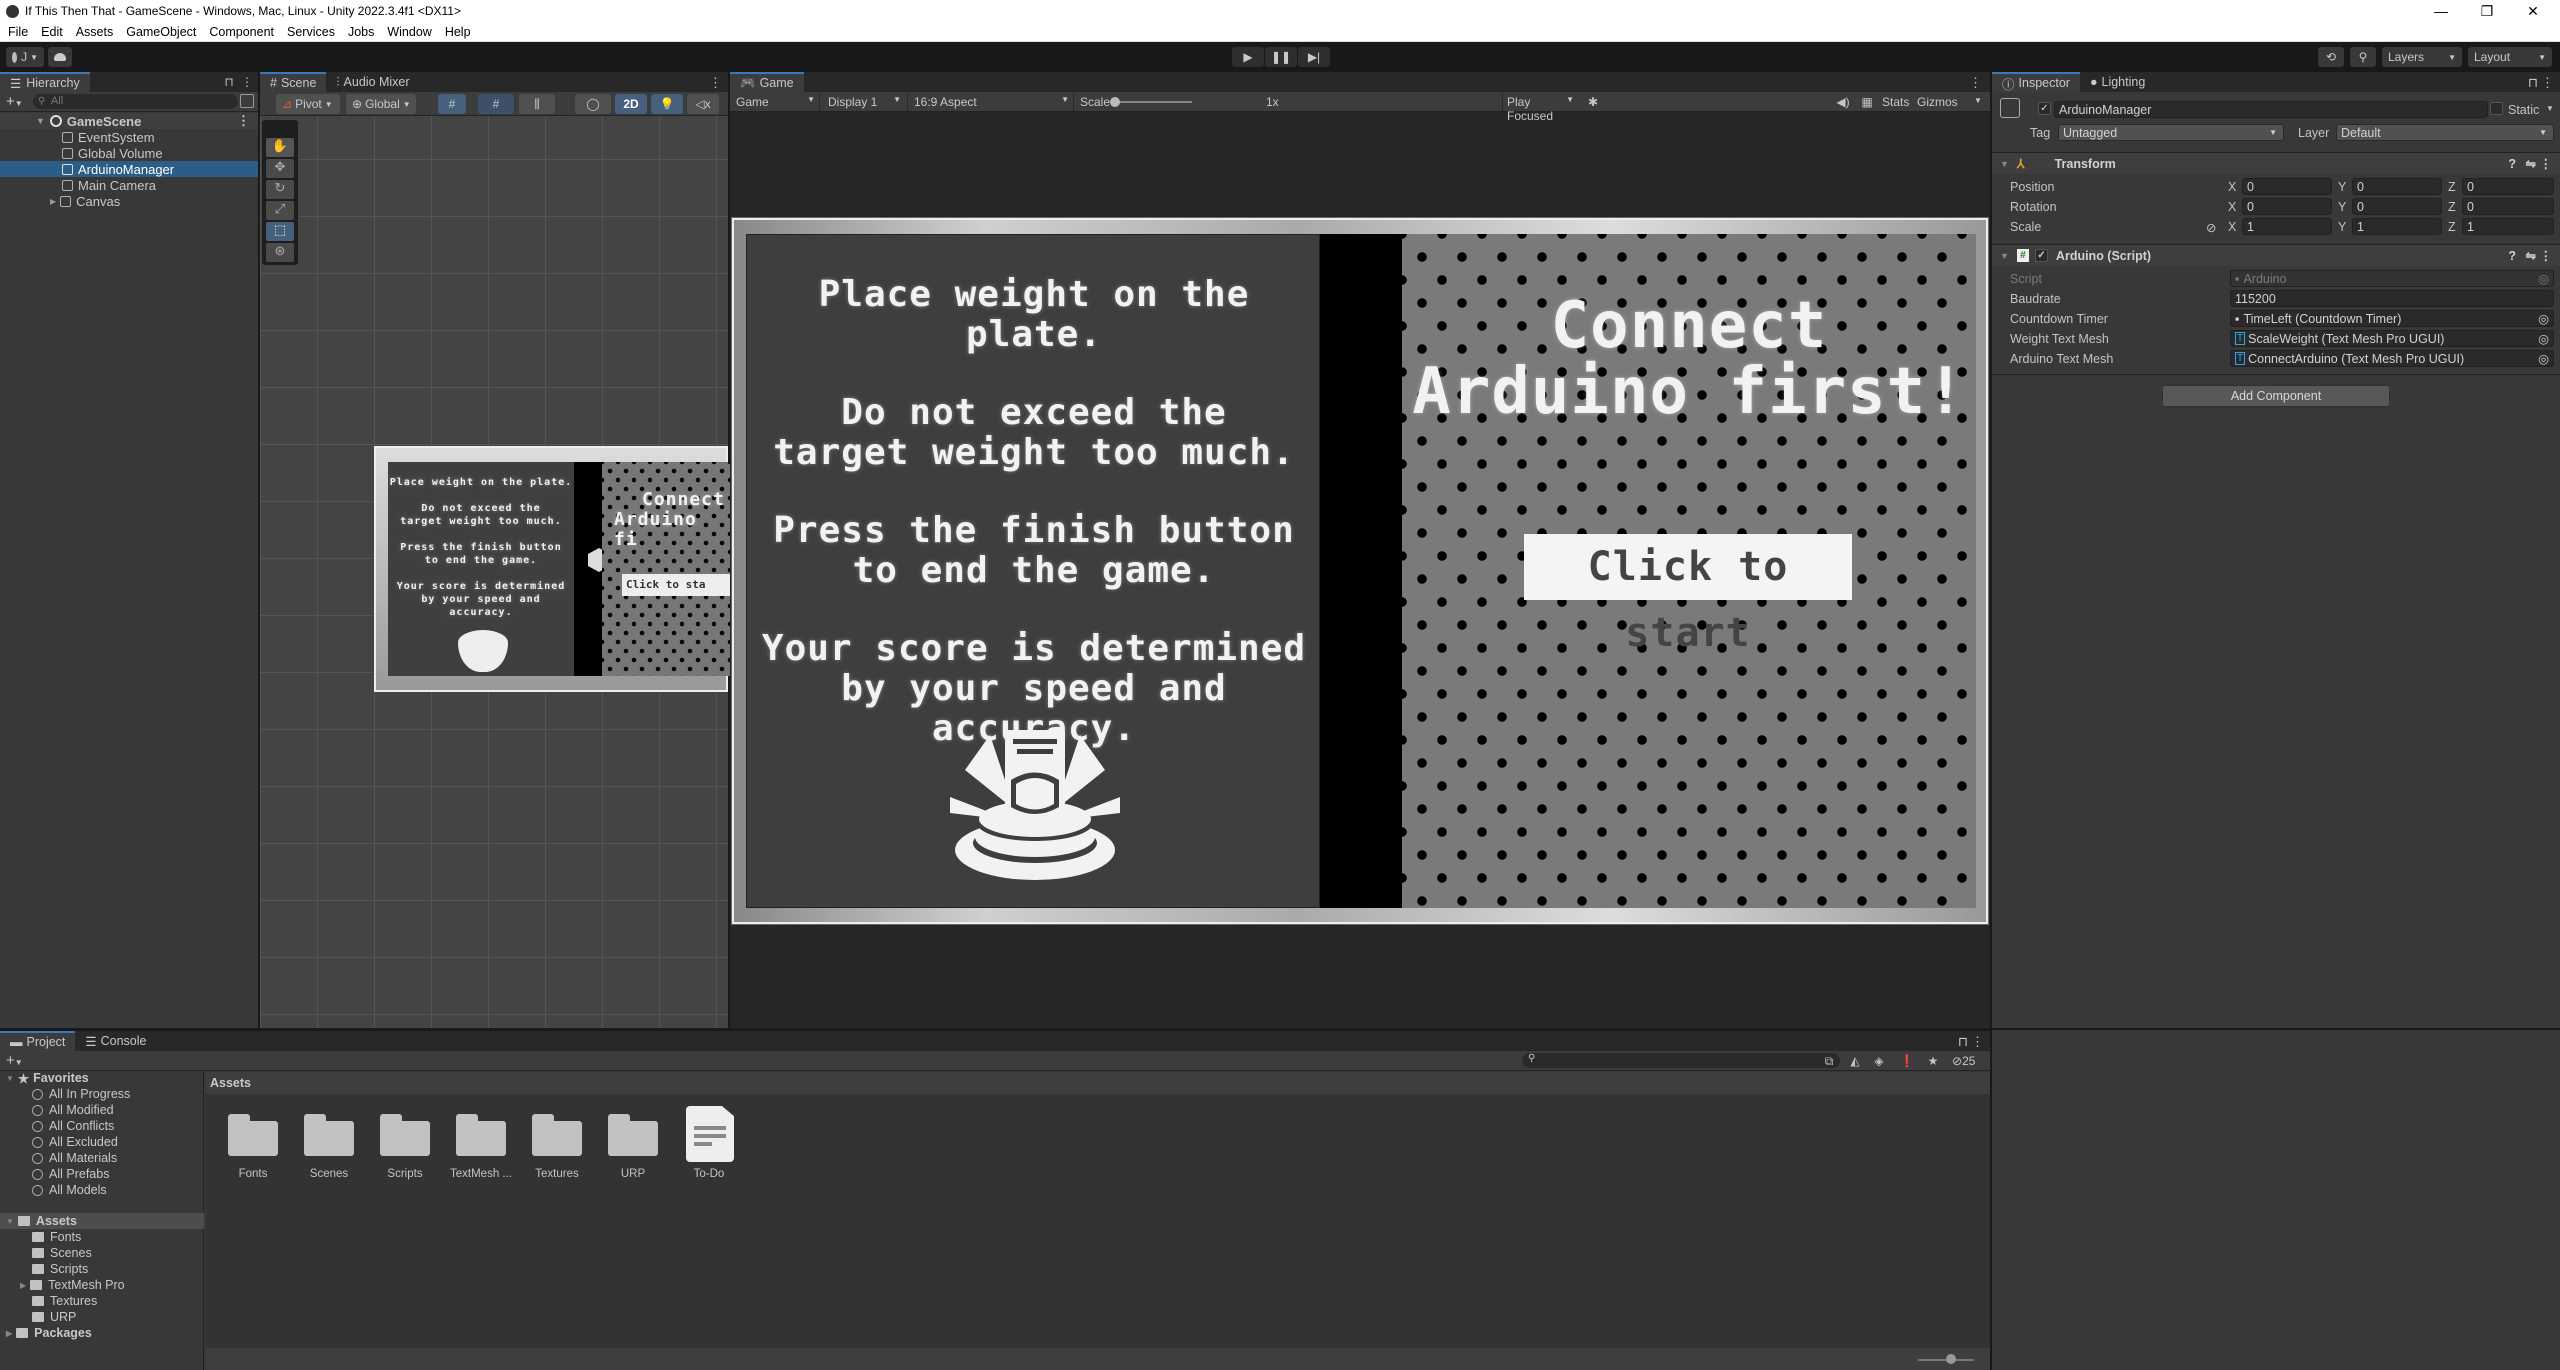 Image resolution: width=2560 pixels, height=1370 pixels. I want to click on ruler-button: ⫼, so click(537, 104).